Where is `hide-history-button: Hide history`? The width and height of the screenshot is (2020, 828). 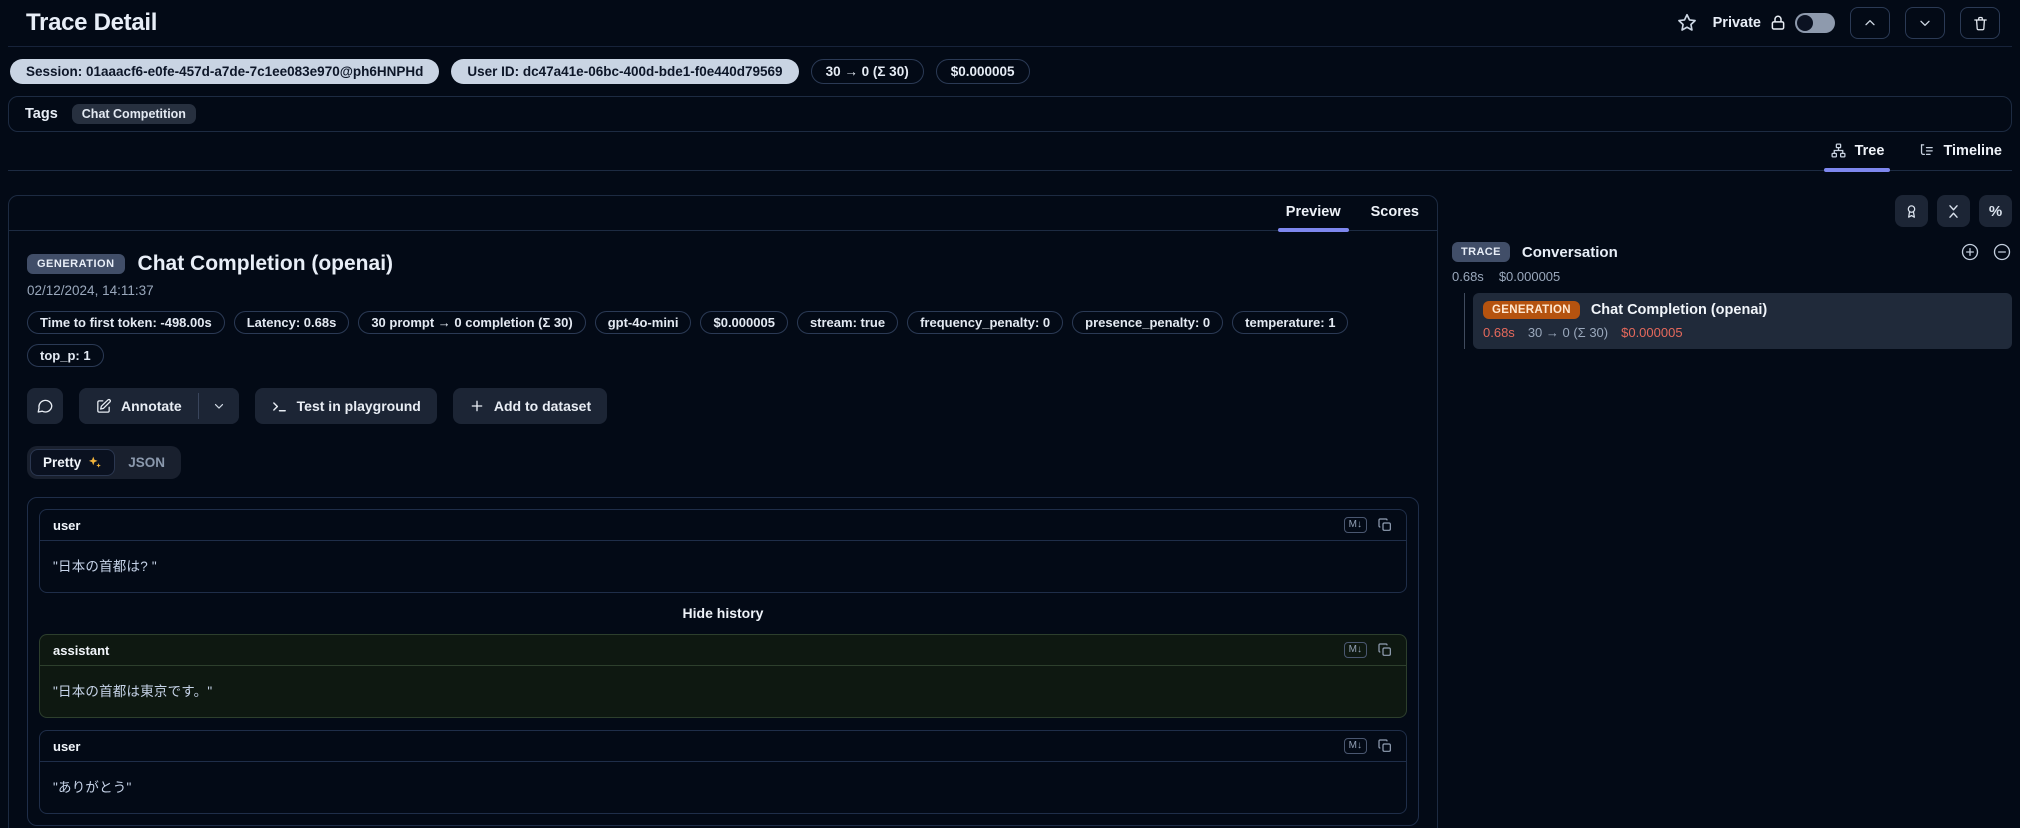 hide-history-button: Hide history is located at coordinates (723, 613).